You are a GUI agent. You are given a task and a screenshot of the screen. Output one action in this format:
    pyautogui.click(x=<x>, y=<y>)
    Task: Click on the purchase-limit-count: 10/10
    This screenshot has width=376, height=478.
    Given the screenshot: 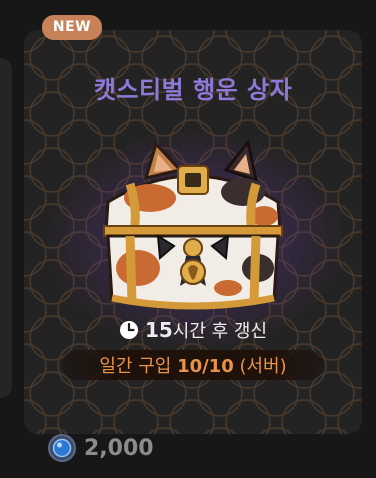 What is the action you would take?
    pyautogui.click(x=205, y=366)
    